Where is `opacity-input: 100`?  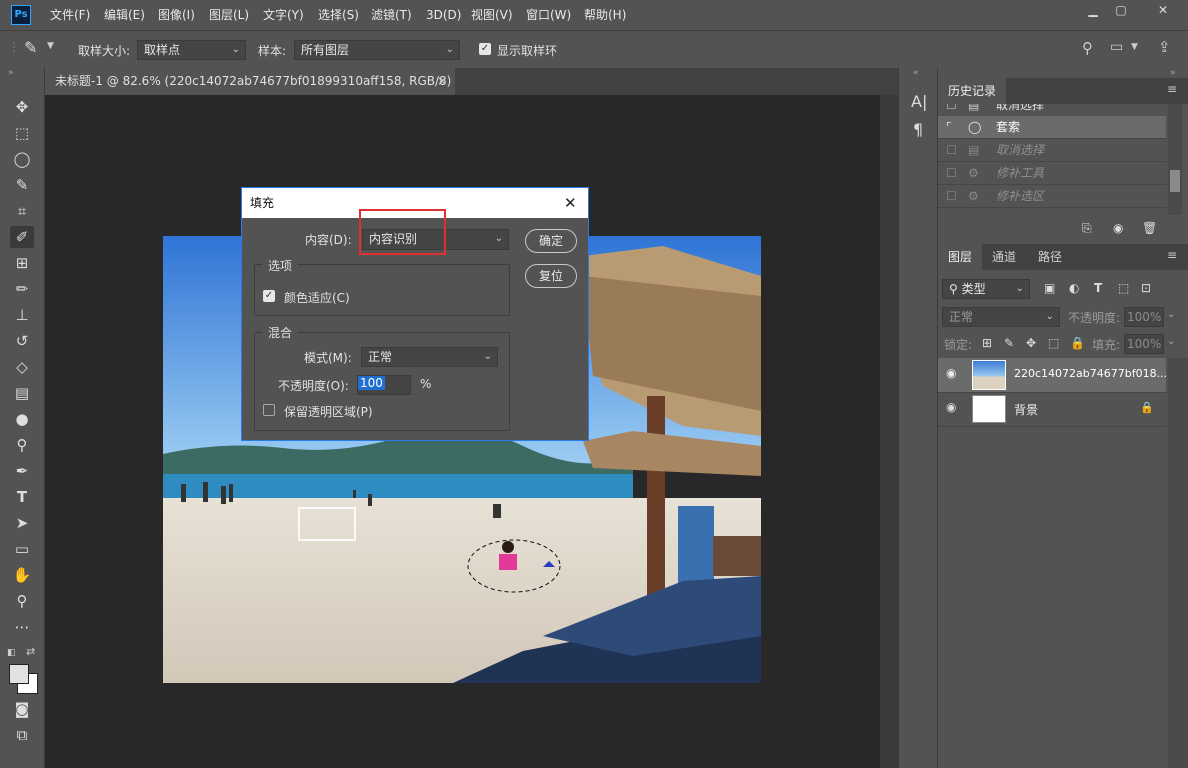
opacity-input: 100 is located at coordinates (384, 385).